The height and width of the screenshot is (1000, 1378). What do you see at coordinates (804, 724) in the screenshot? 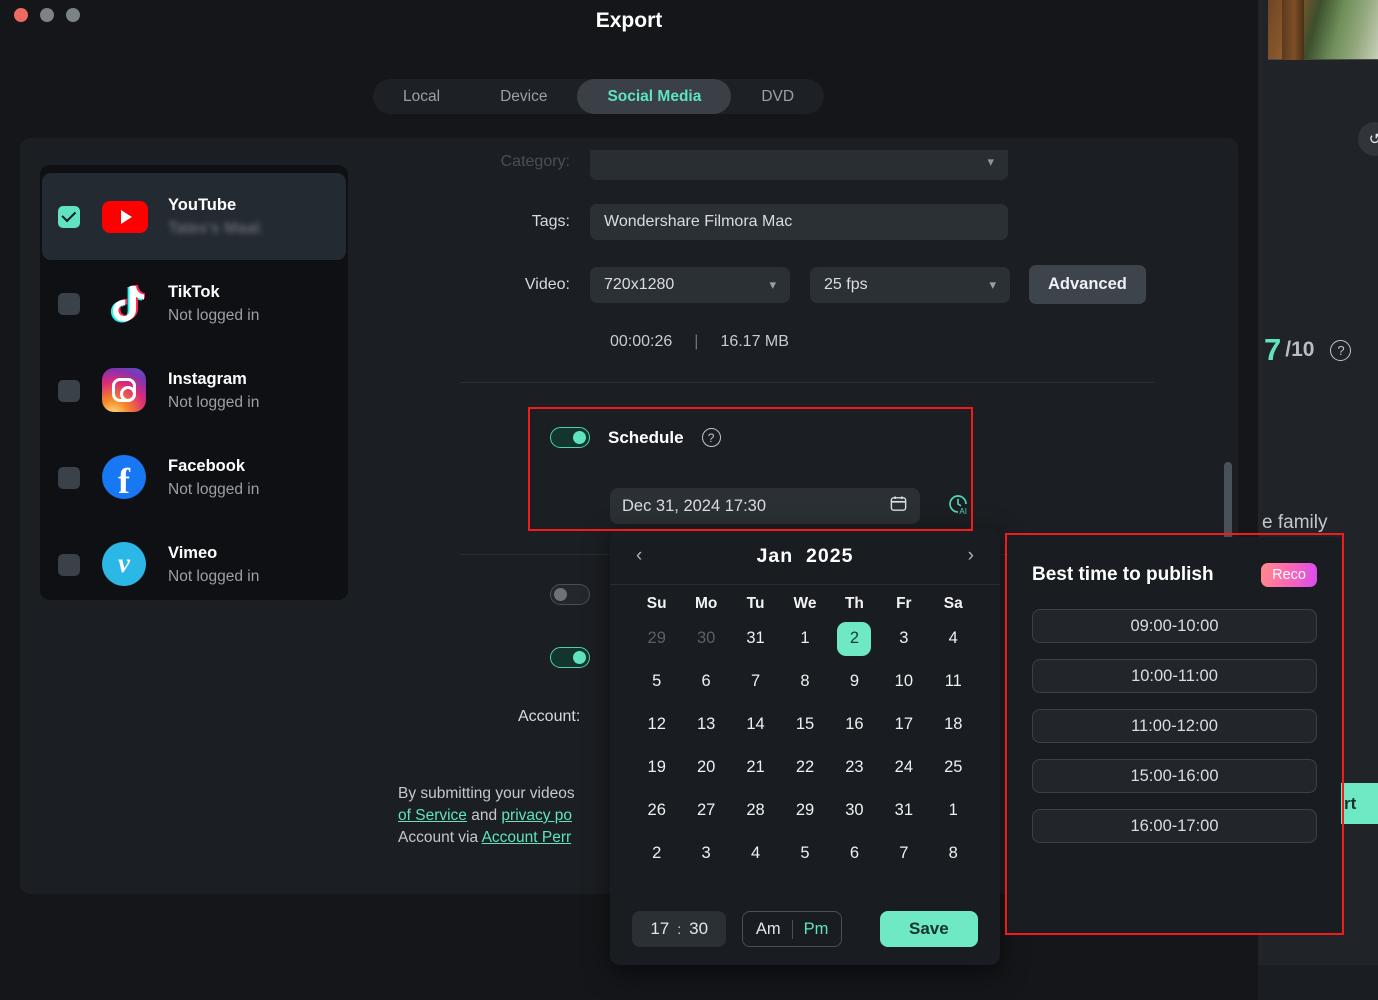
I see `calendar-day: 15` at bounding box center [804, 724].